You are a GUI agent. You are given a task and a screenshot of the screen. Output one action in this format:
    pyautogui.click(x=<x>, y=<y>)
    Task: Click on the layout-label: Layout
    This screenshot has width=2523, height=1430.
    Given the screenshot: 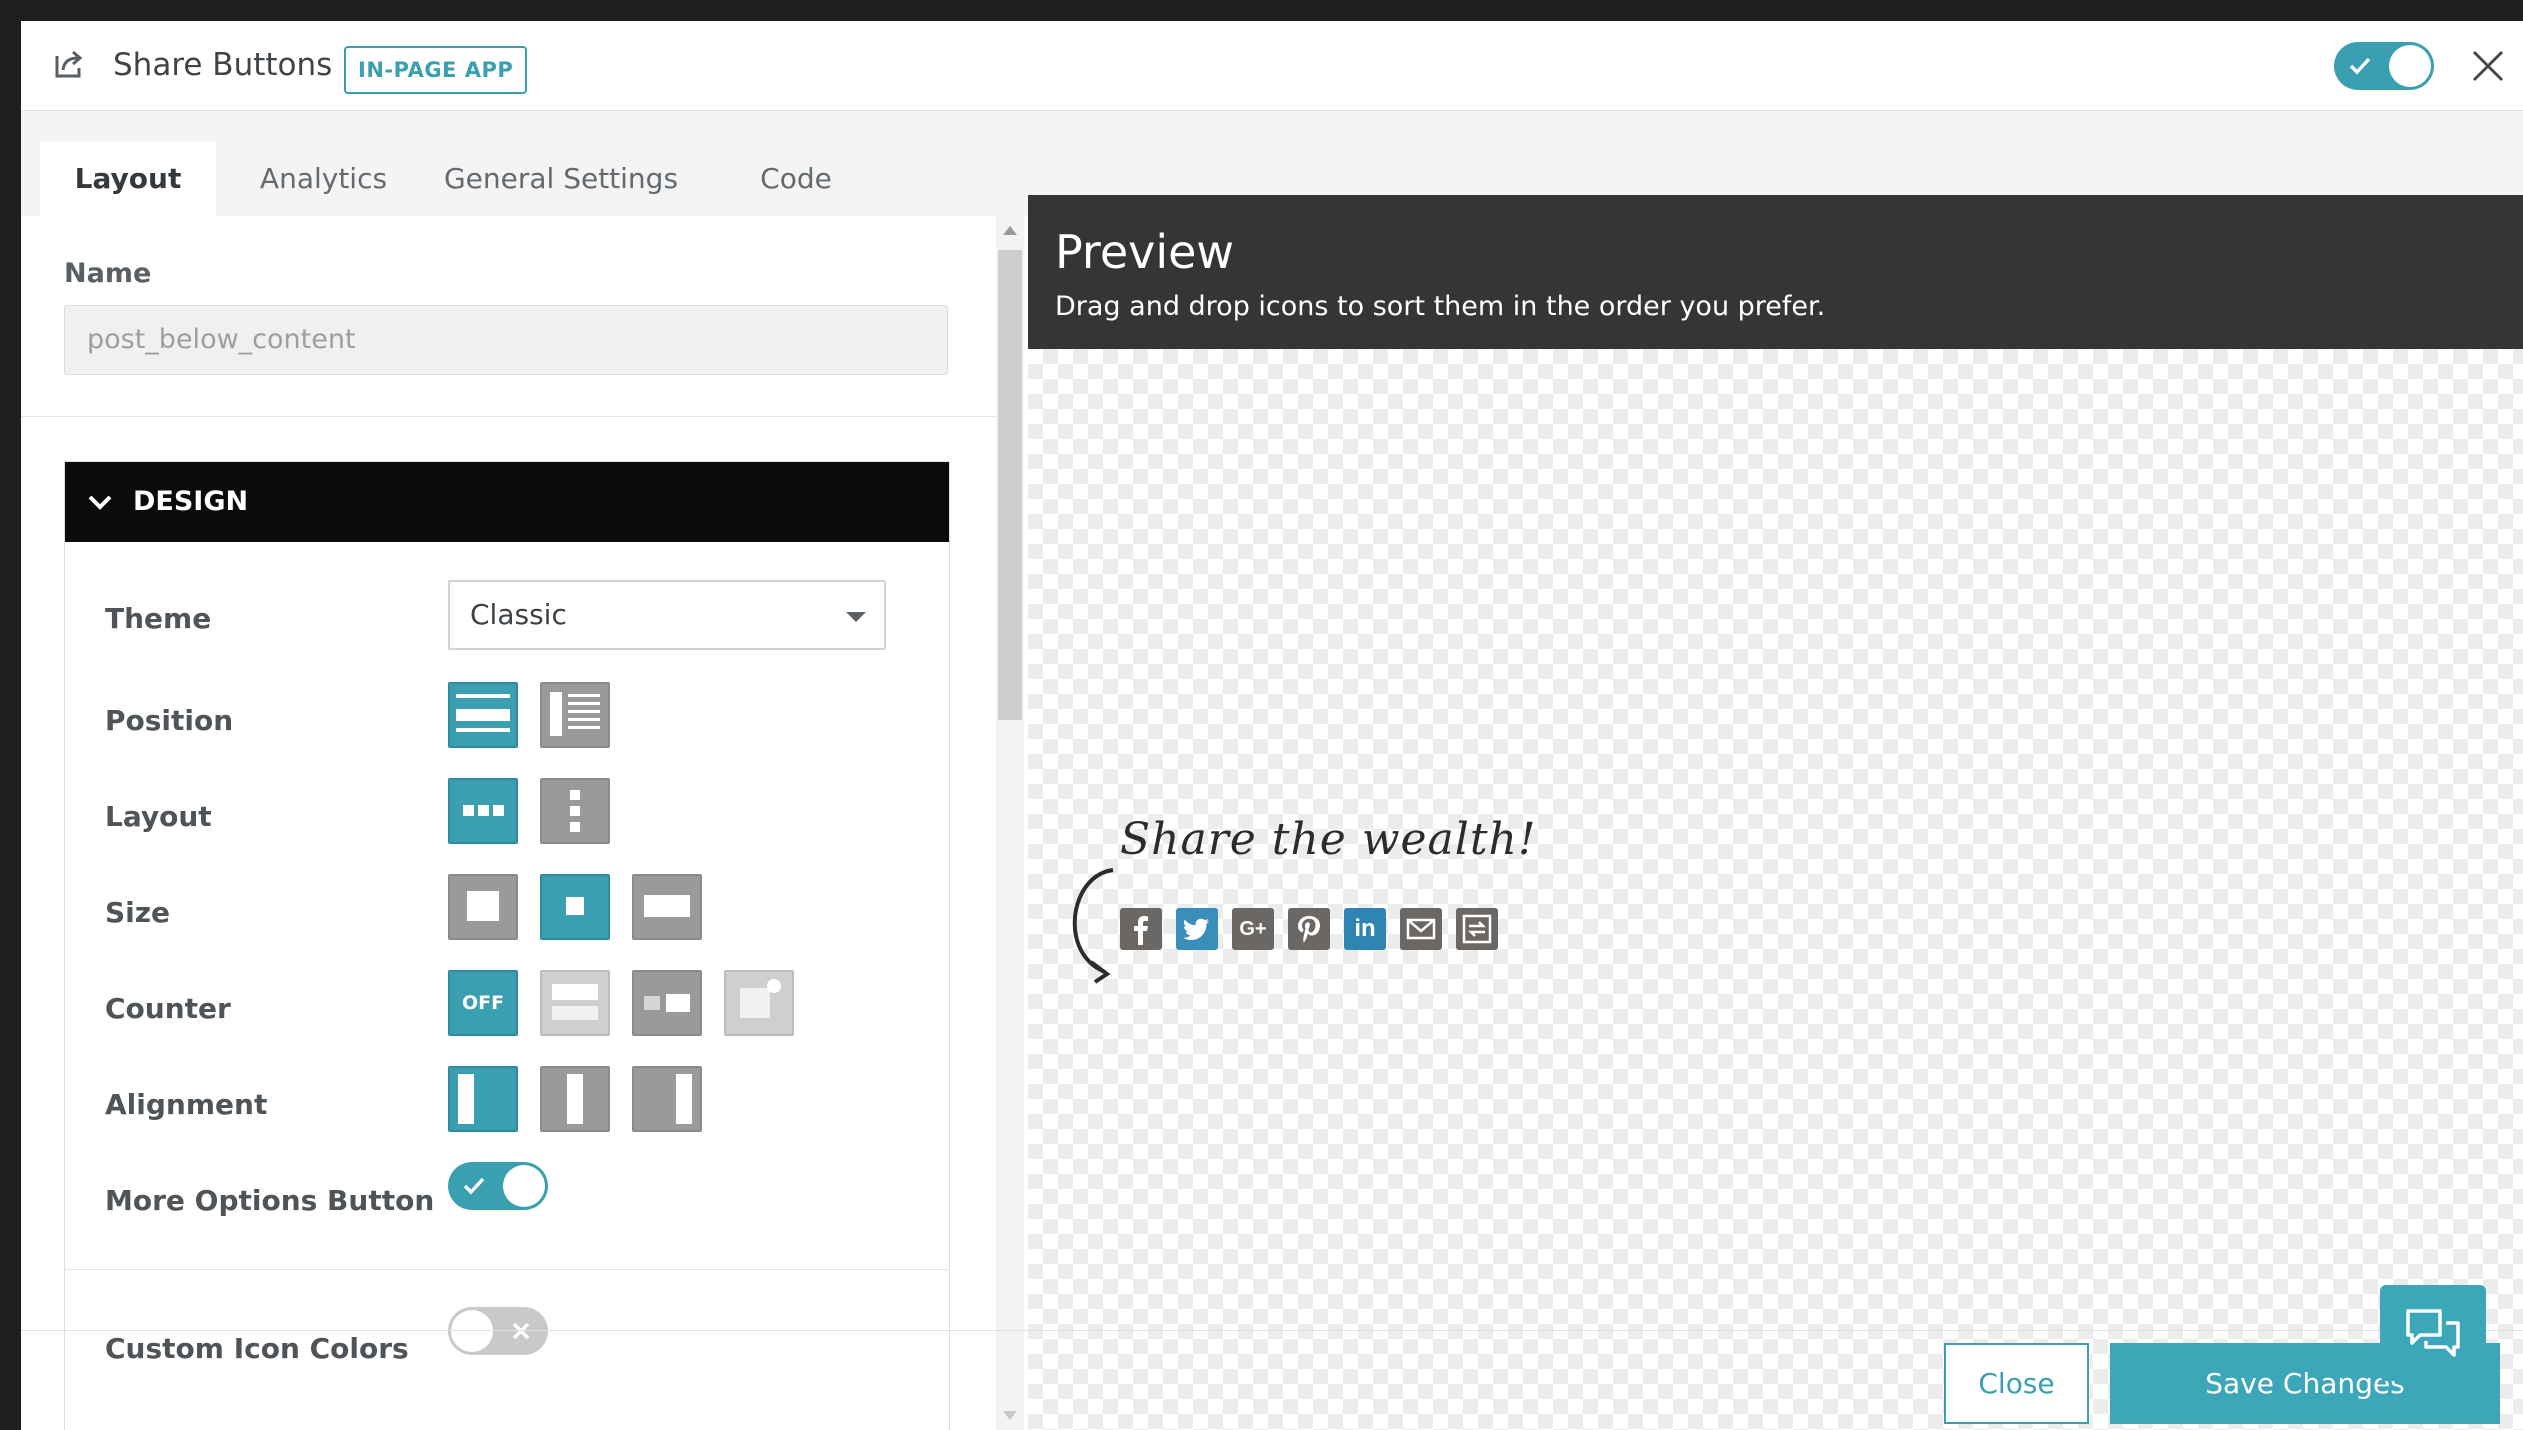 What is the action you would take?
    pyautogui.click(x=158, y=816)
    